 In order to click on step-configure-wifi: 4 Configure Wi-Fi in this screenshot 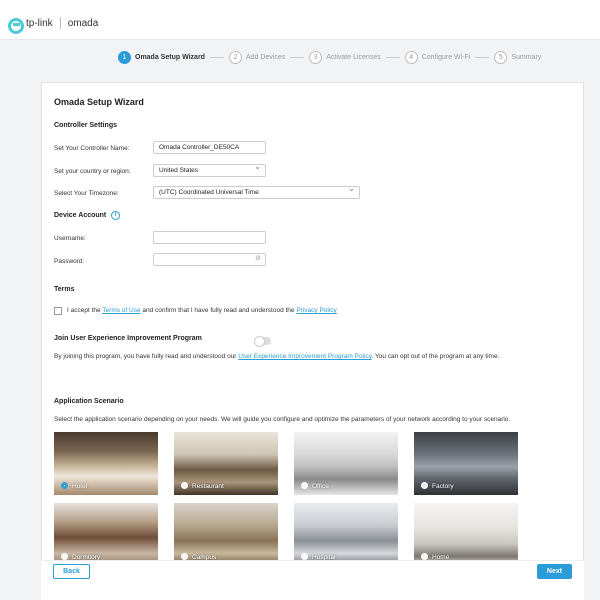, I will do `click(437, 57)`.